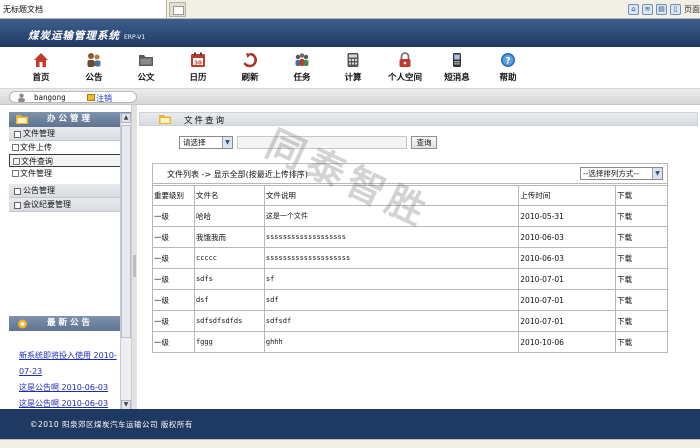 This screenshot has width=700, height=448. Describe the element at coordinates (70, 160) in the screenshot. I see `sidebar-item-file-query: 文件查询` at that location.